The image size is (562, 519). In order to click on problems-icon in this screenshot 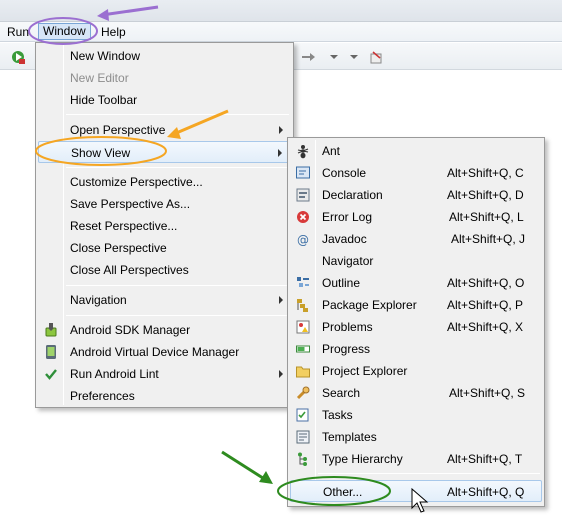, I will do `click(303, 327)`.